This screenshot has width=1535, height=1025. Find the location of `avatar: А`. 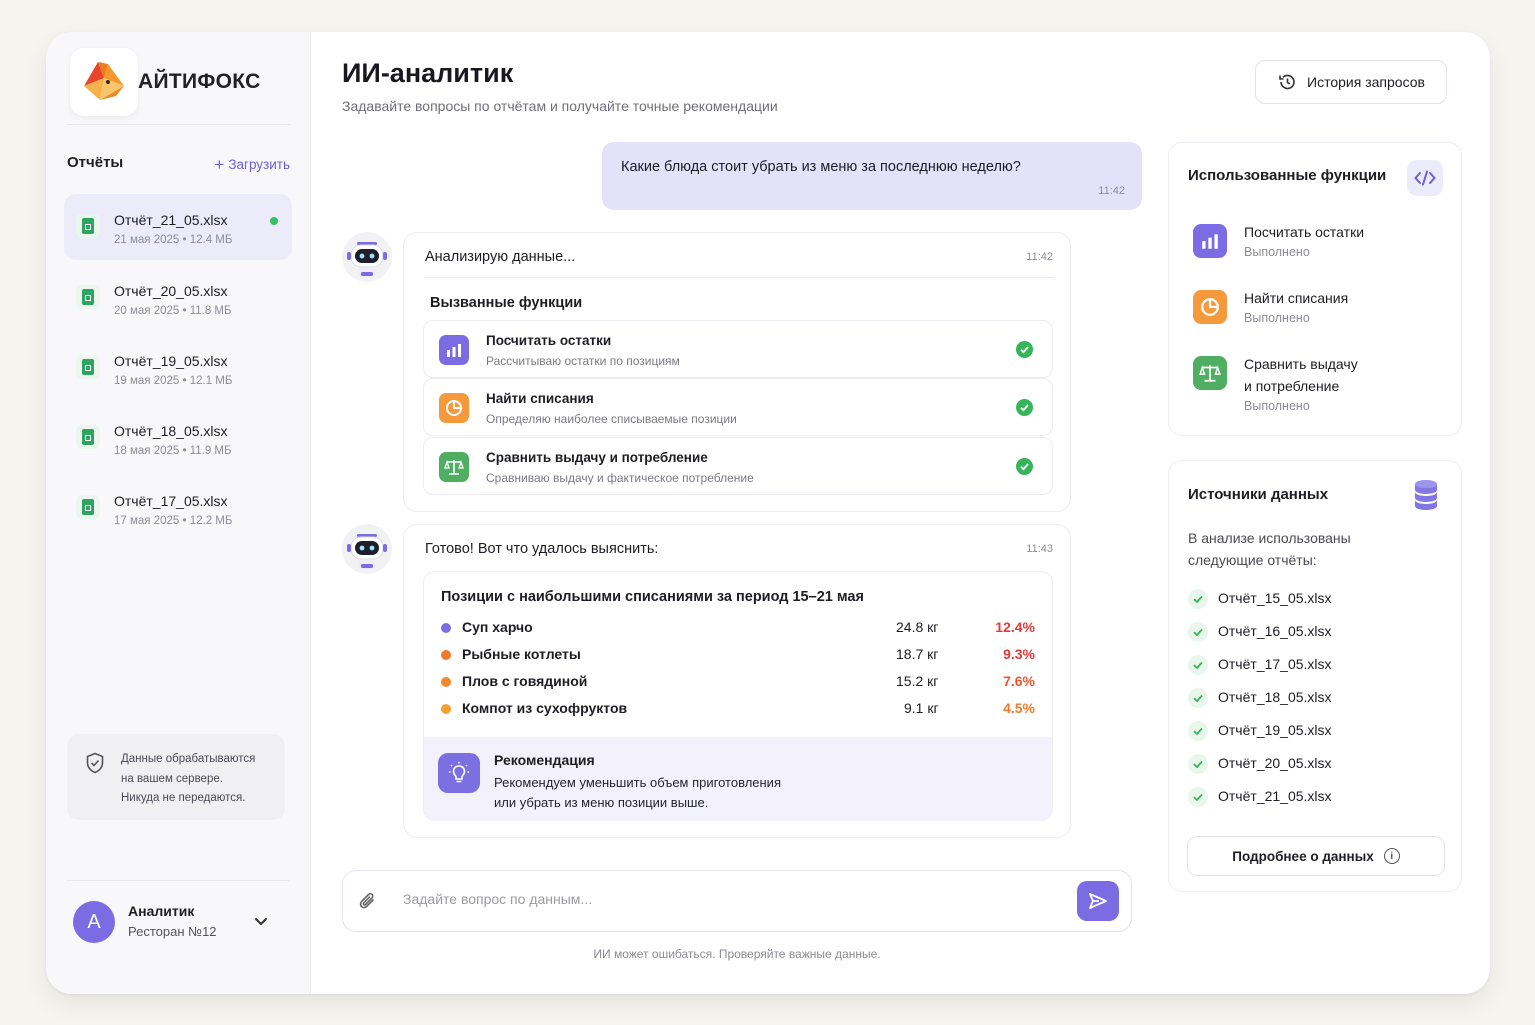

avatar: А is located at coordinates (94, 922).